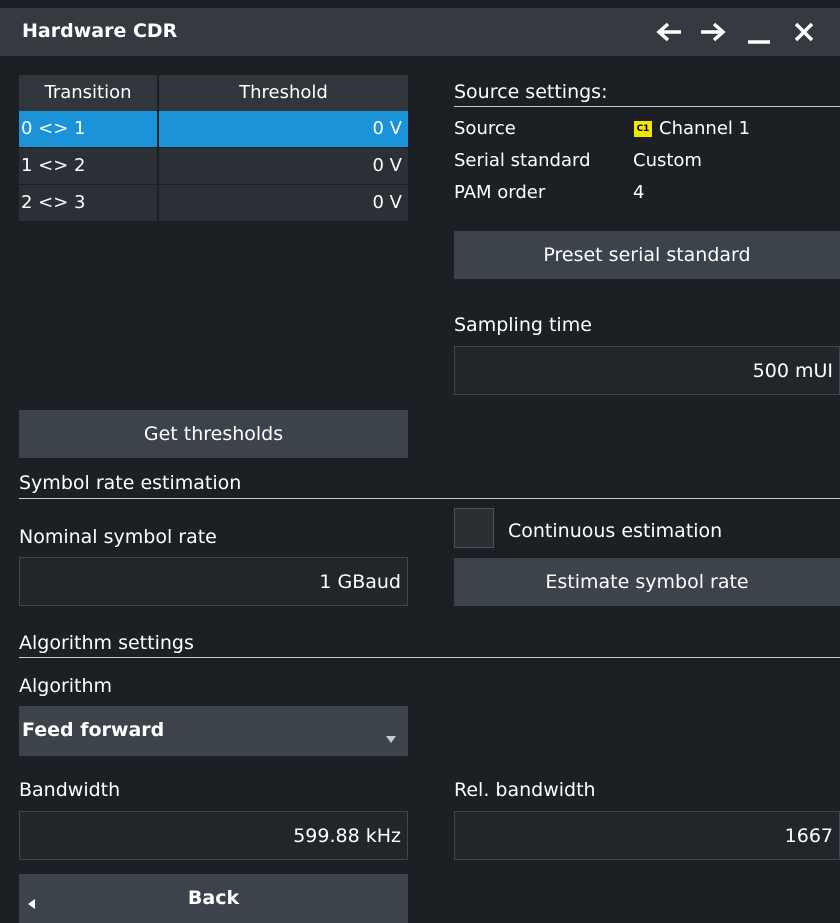 Image resolution: width=840 pixels, height=923 pixels. Describe the element at coordinates (100, 31) in the screenshot. I see `dialog-title: Hardware CDR` at that location.